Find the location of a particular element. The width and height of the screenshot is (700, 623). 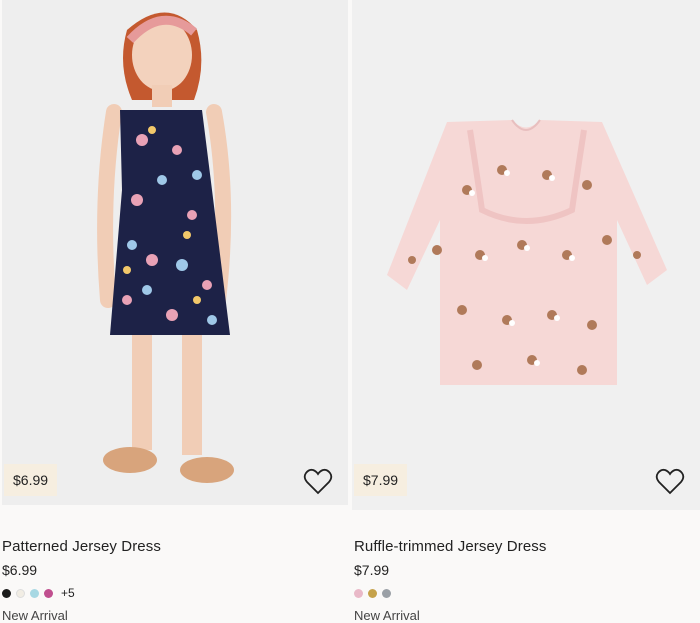

product-name-link: Ruffle-trimmed Jersey Dress is located at coordinates (450, 546).